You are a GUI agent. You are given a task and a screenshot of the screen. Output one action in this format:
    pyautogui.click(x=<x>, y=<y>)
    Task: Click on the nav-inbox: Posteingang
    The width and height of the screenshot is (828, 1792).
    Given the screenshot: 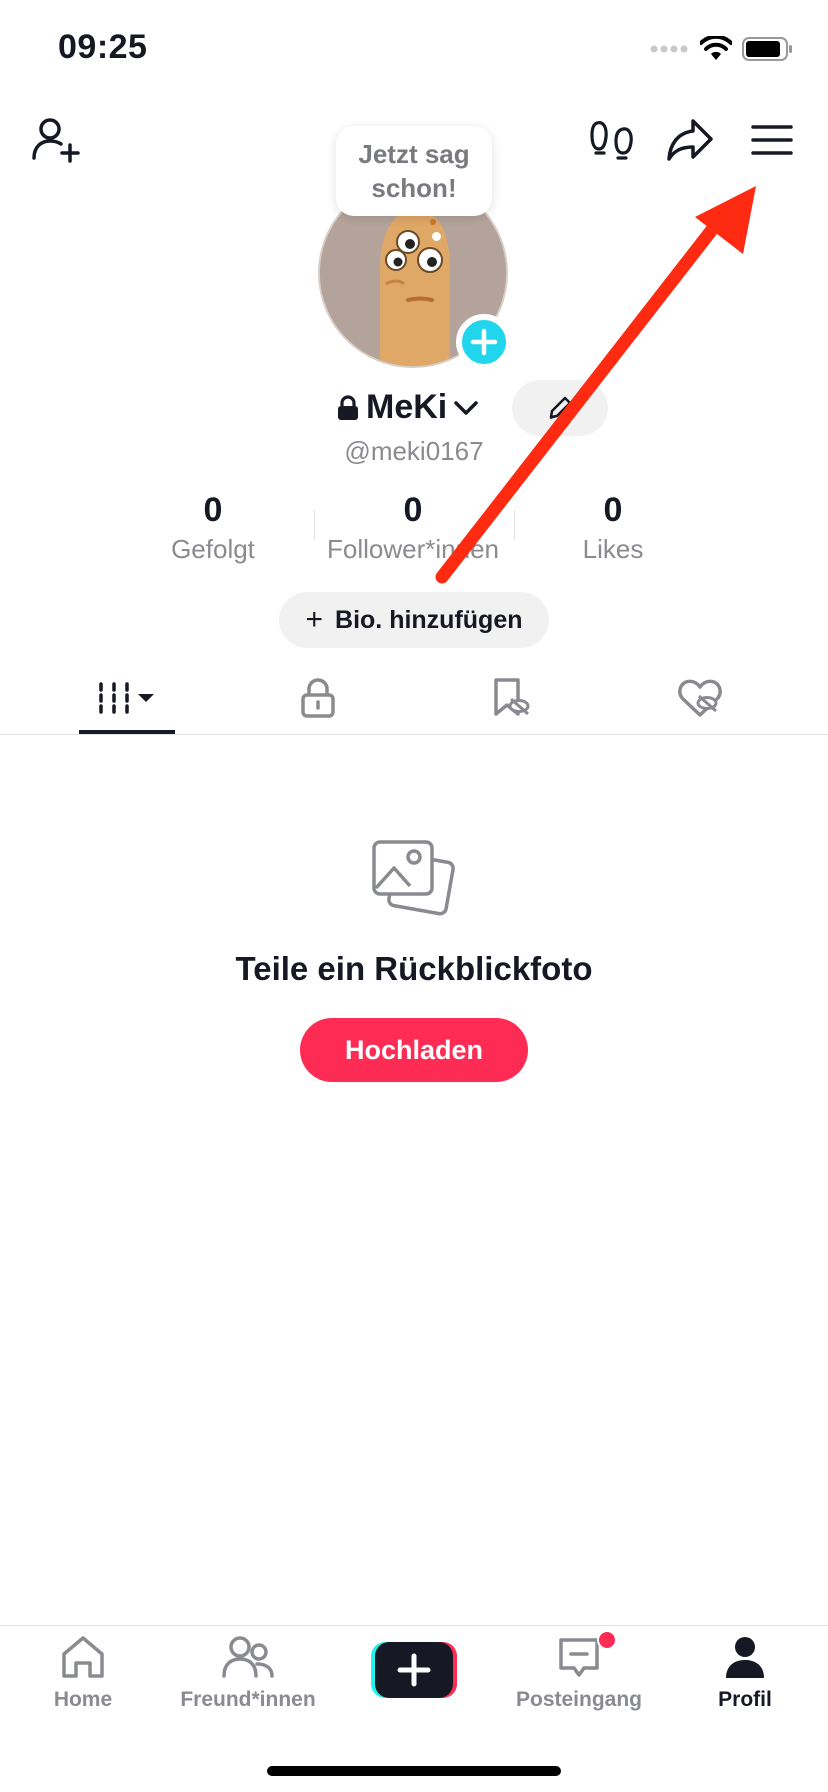 What is the action you would take?
    pyautogui.click(x=579, y=1673)
    